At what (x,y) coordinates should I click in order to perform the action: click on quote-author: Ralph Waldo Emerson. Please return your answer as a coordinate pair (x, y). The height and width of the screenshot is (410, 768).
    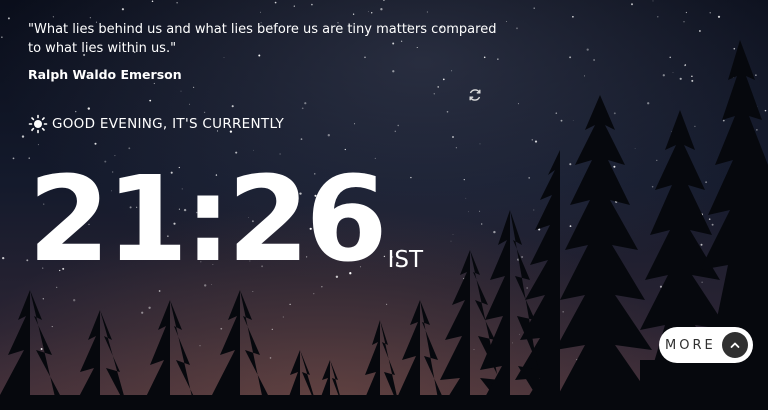
    Looking at the image, I should click on (105, 74).